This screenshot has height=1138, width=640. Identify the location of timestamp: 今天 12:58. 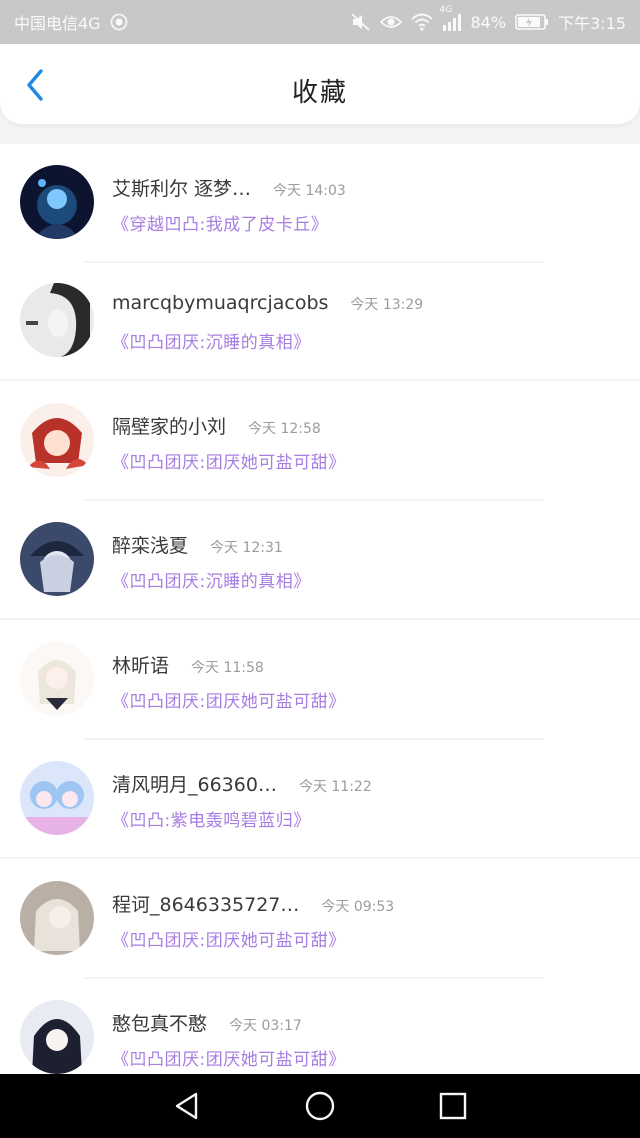
(284, 428).